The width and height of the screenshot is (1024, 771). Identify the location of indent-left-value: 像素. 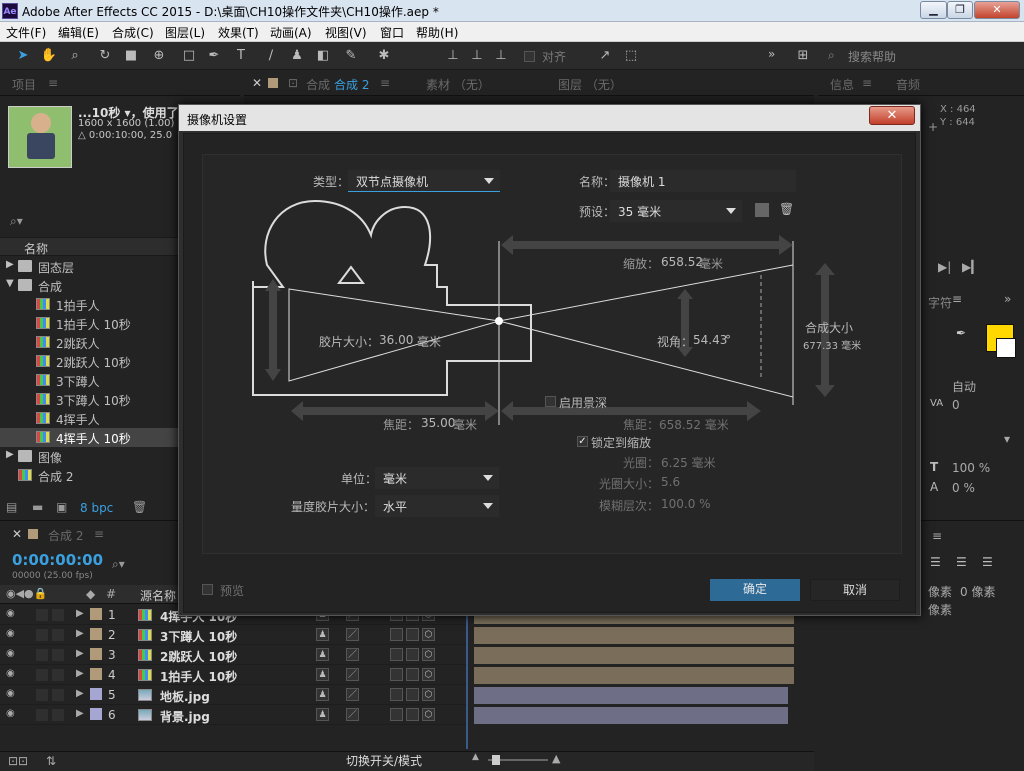
(940, 591).